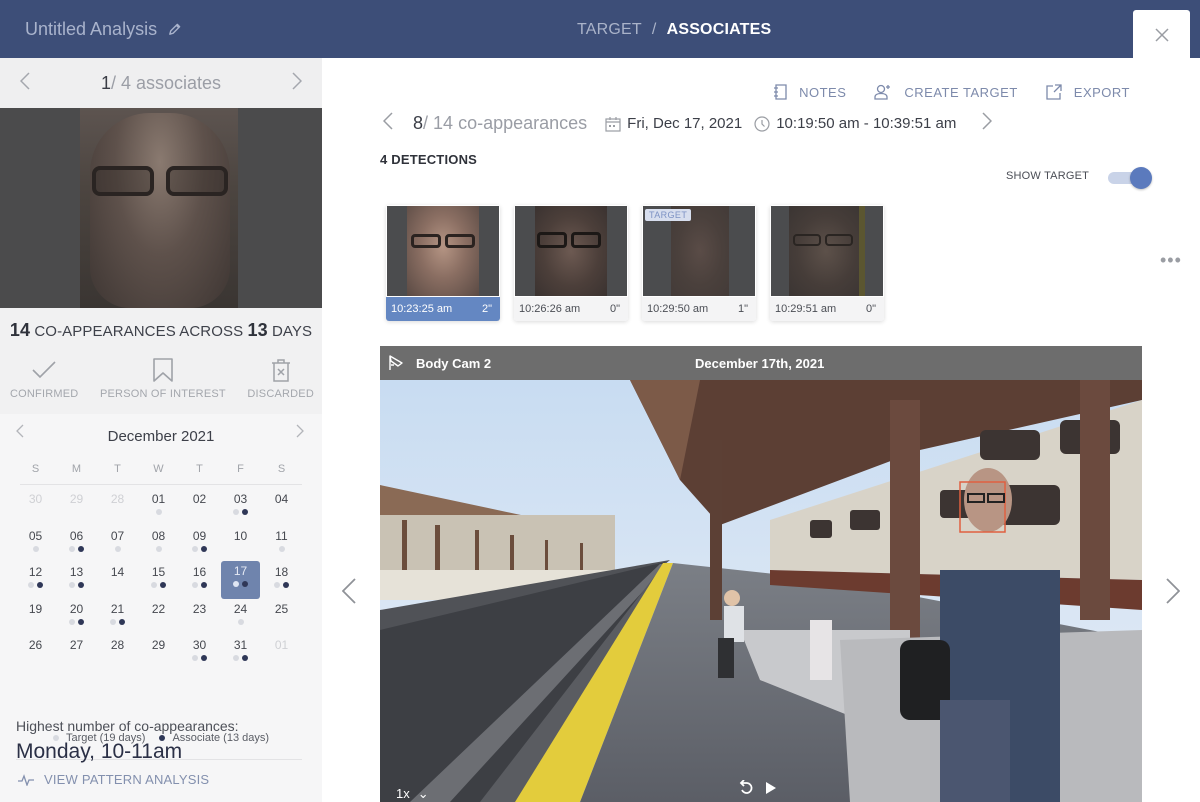 This screenshot has width=1200, height=802. I want to click on calendar-day: 19, so click(35, 617).